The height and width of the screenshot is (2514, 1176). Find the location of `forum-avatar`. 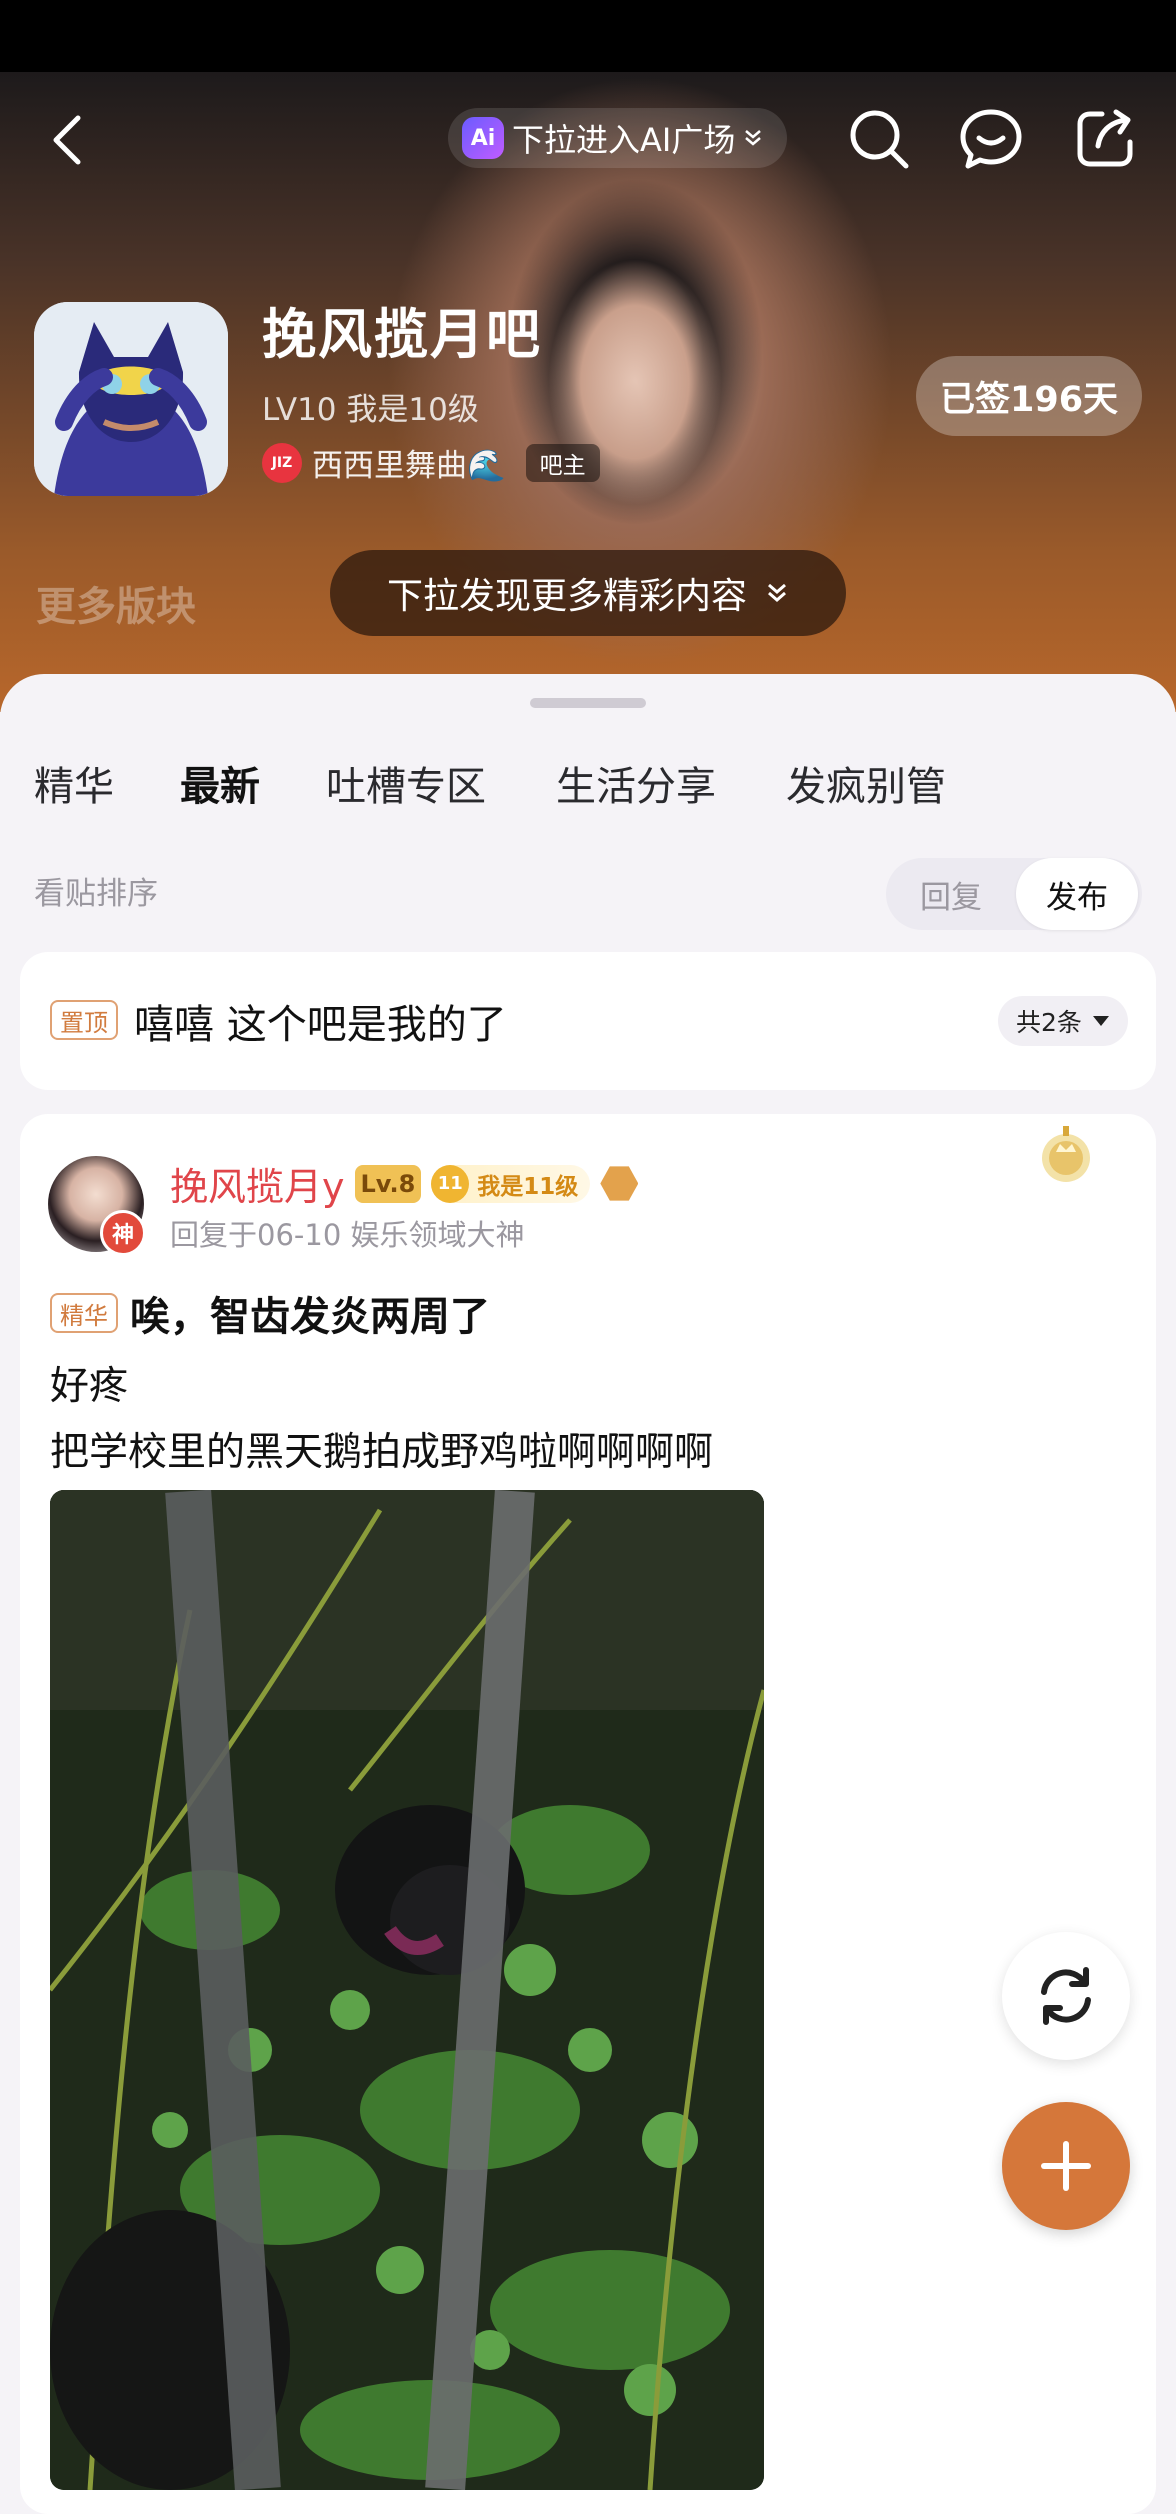

forum-avatar is located at coordinates (131, 399).